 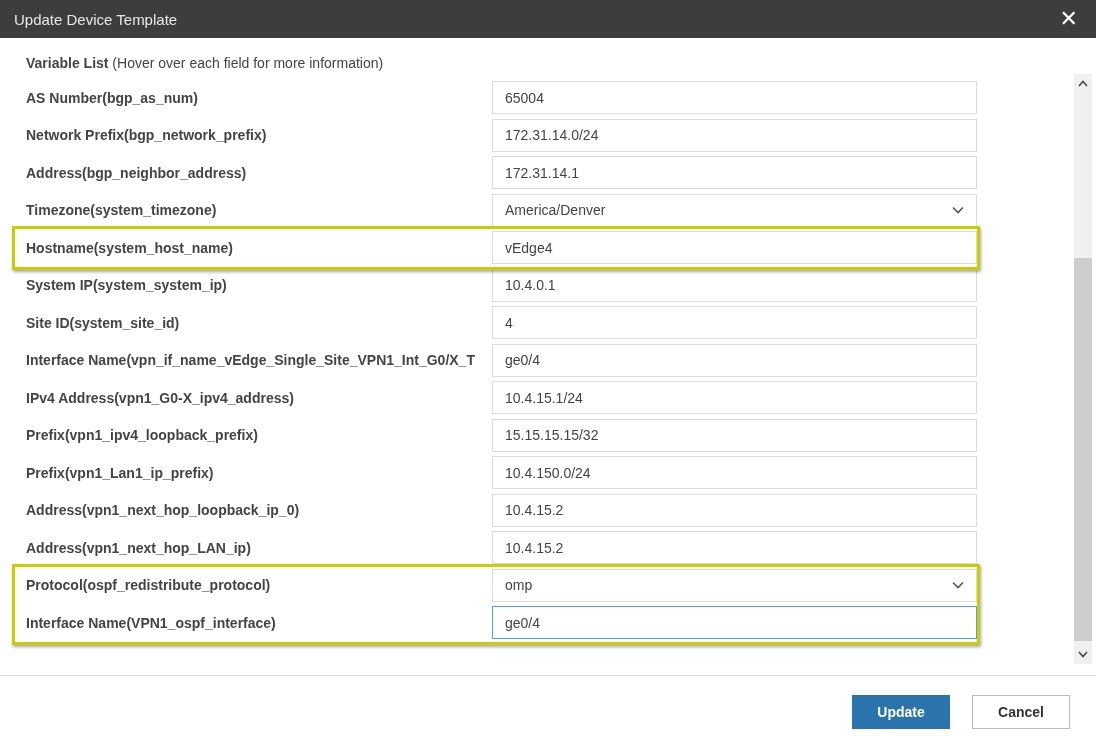 I want to click on input-field: 10.4.15.1/24, so click(x=734, y=398).